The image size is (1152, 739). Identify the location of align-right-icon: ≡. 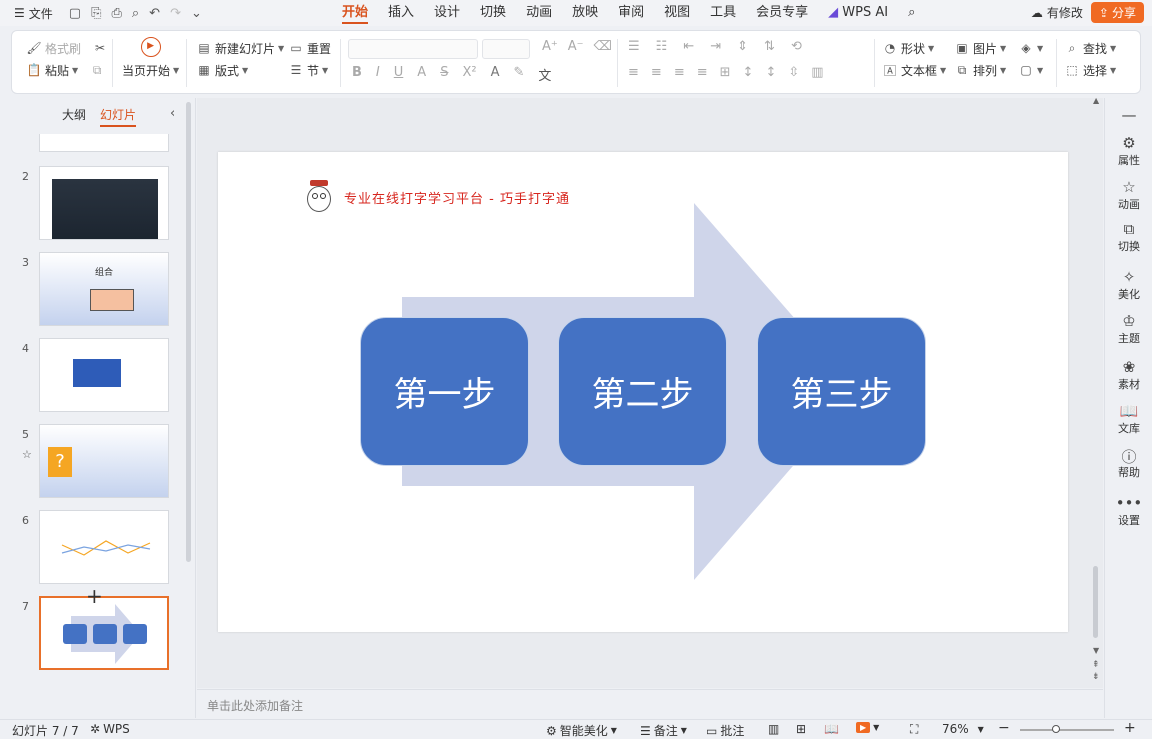
(679, 72).